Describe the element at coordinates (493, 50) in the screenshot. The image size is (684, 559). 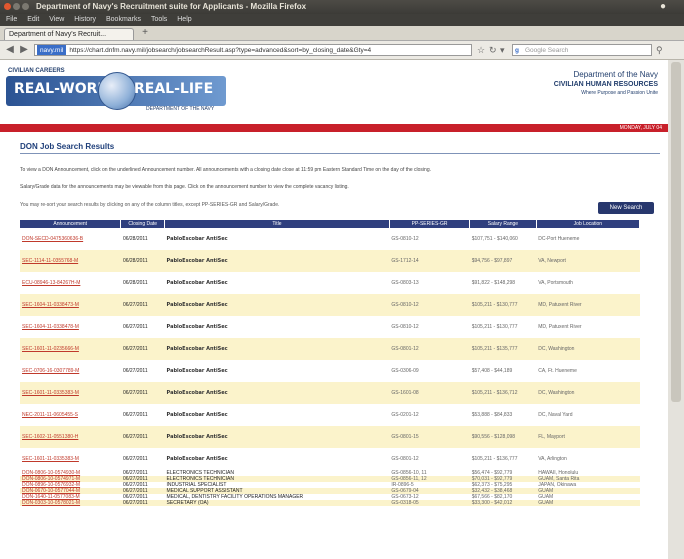
I see `reload-icon: ↻` at that location.